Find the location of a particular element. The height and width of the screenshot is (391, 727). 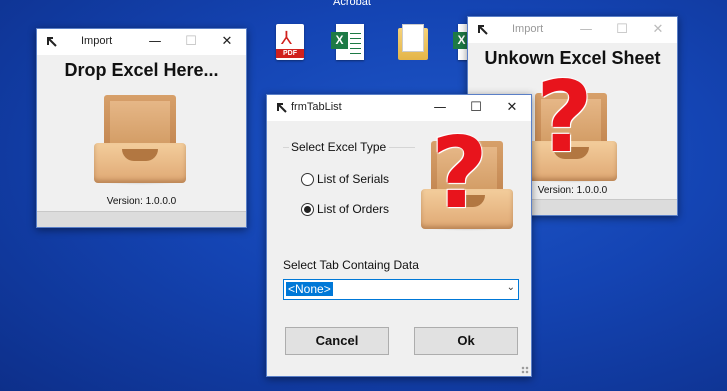

radio-label-orders: List of Orders is located at coordinates (353, 209).